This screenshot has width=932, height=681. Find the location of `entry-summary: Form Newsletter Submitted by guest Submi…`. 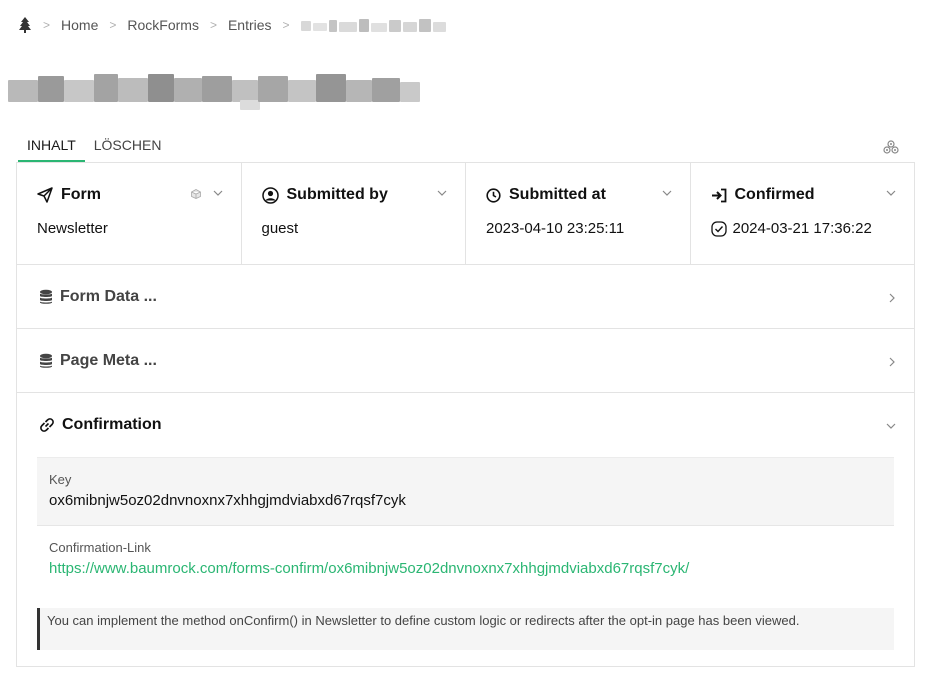

entry-summary: Form Newsletter Submitted by guest Submi… is located at coordinates (465, 214).